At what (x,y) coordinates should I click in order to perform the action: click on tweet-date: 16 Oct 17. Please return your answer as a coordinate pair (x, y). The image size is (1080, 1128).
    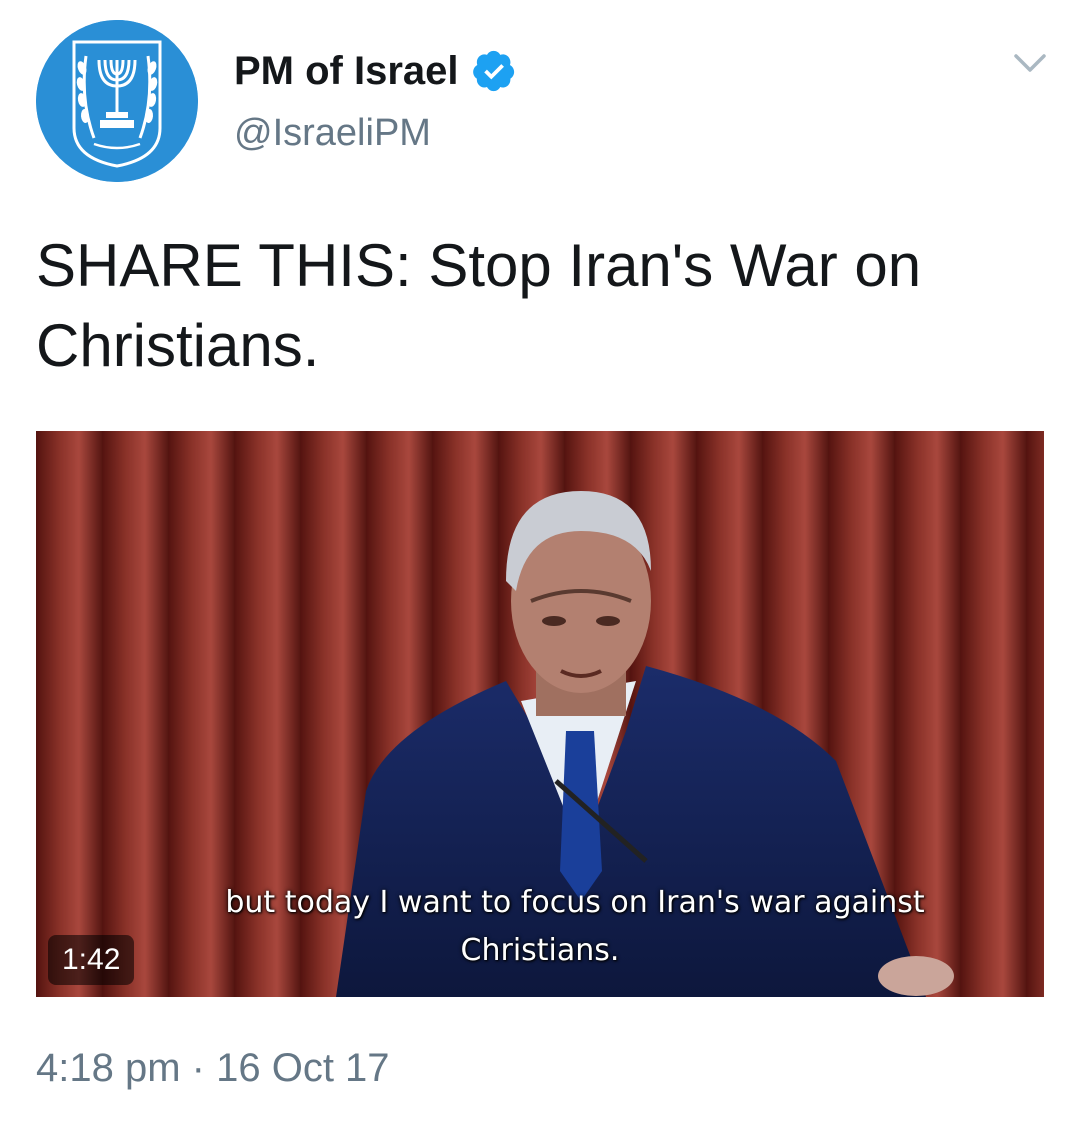
    Looking at the image, I should click on (303, 1068).